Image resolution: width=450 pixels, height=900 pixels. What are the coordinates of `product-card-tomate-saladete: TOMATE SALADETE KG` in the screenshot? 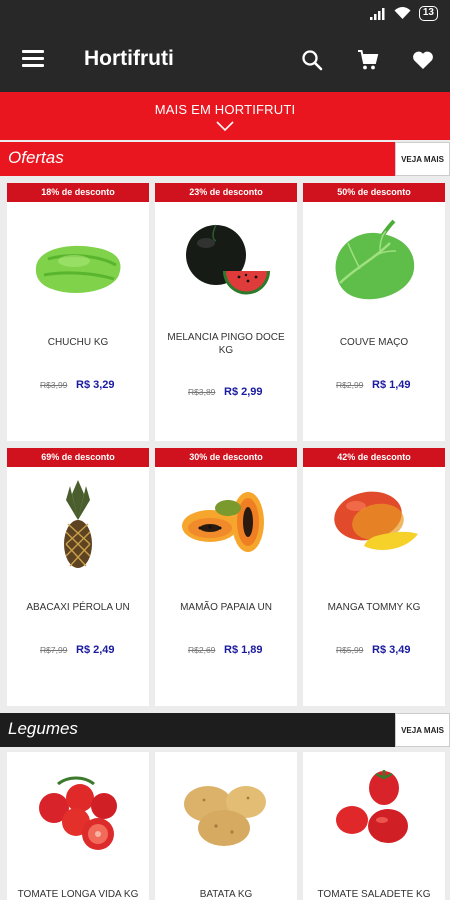 It's located at (374, 826).